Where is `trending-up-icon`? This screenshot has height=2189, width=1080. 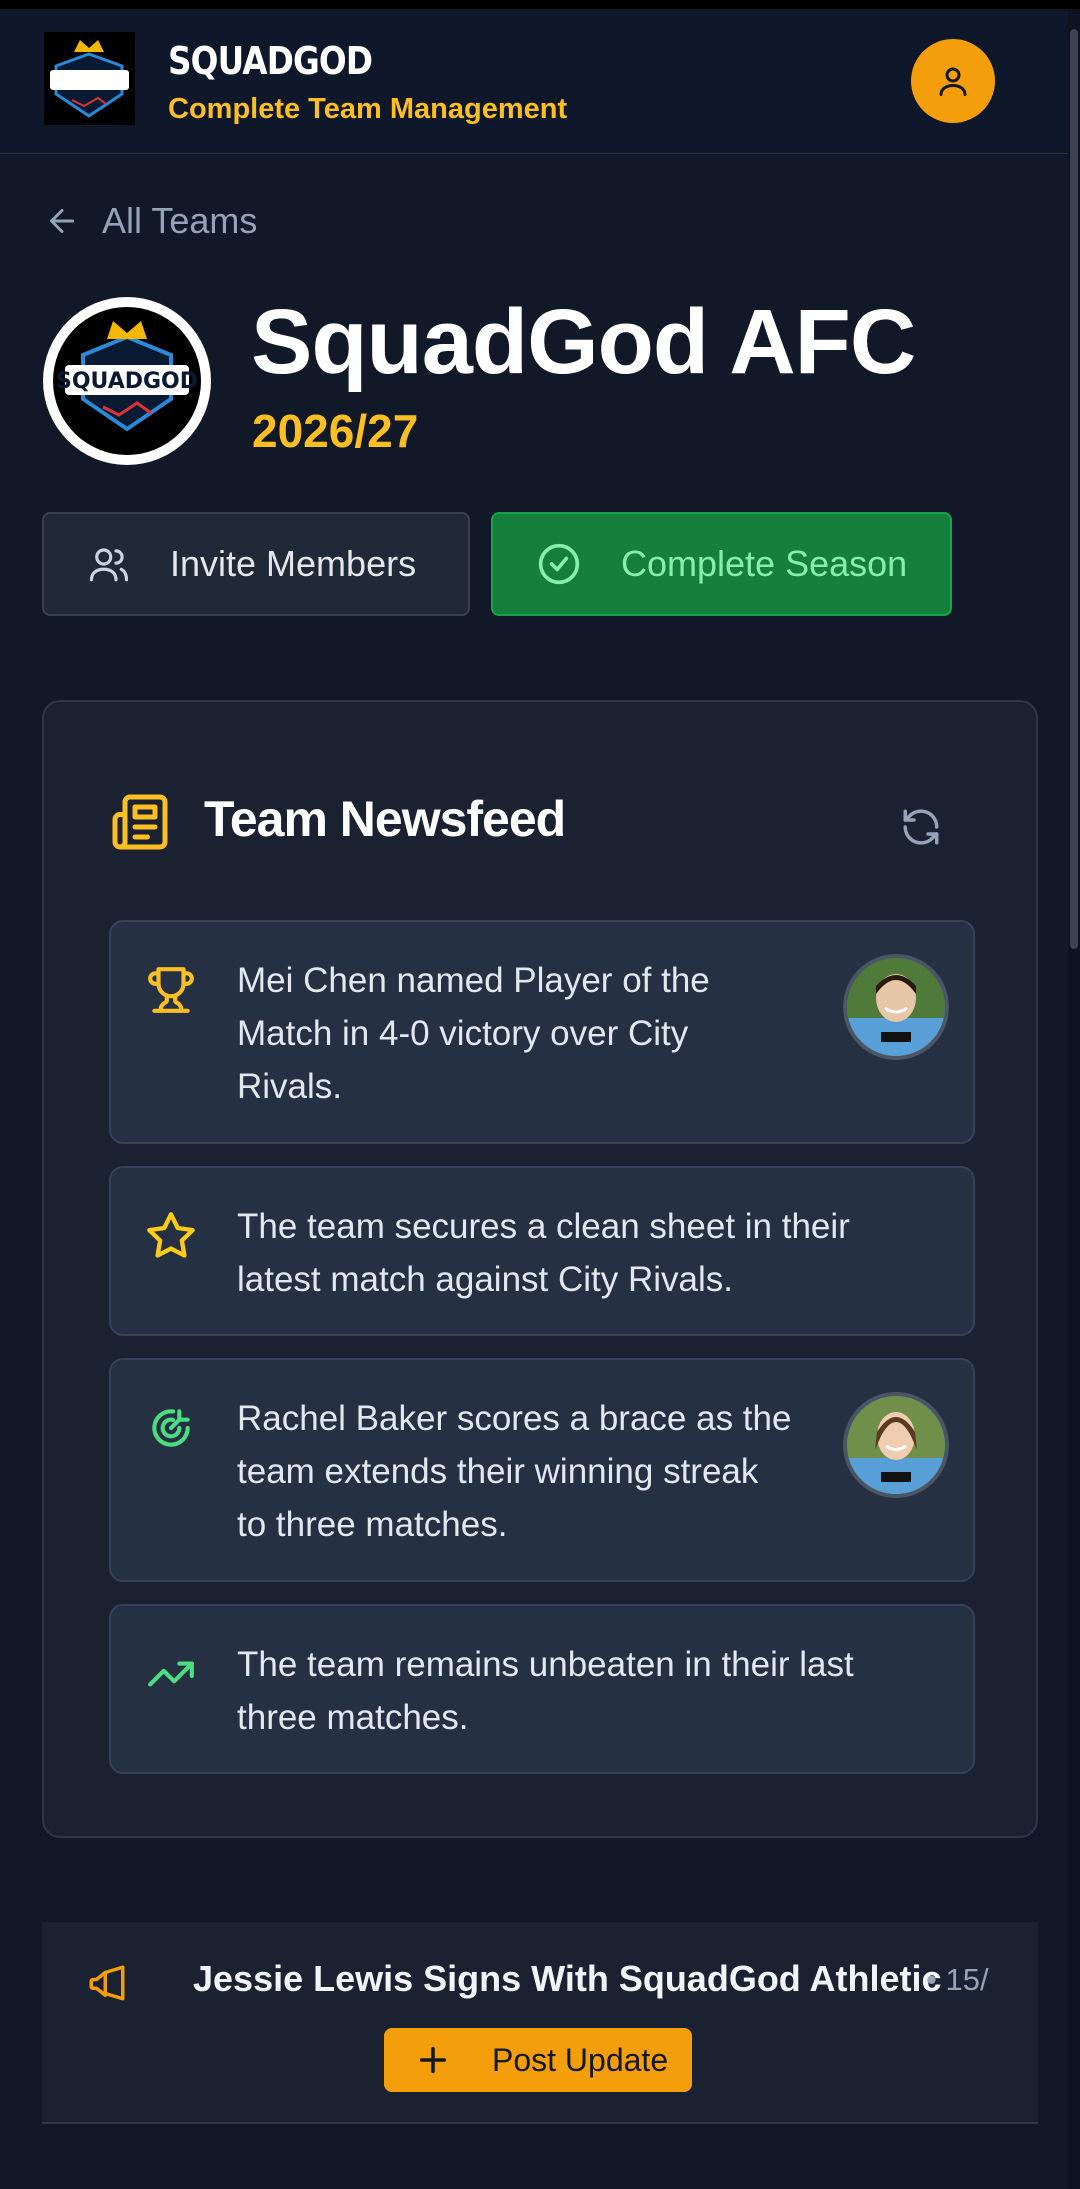
trending-up-icon is located at coordinates (171, 1674).